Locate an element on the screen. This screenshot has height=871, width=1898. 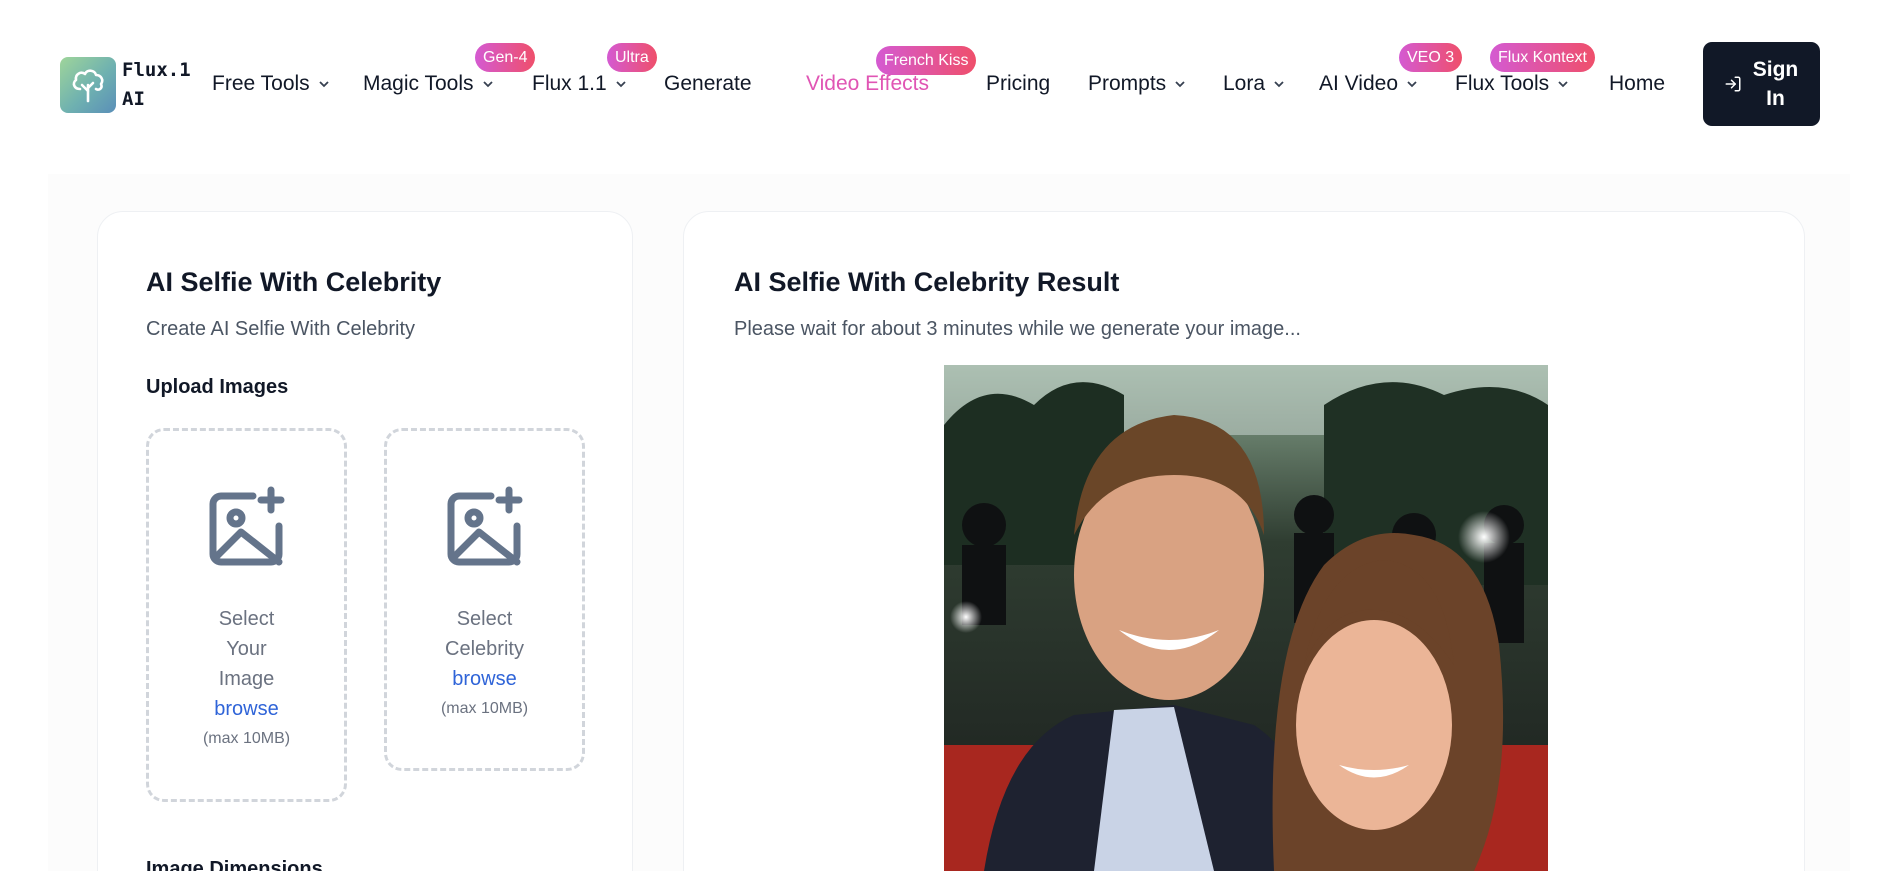
nav-pricing-label: Pricing is located at coordinates (1018, 83).